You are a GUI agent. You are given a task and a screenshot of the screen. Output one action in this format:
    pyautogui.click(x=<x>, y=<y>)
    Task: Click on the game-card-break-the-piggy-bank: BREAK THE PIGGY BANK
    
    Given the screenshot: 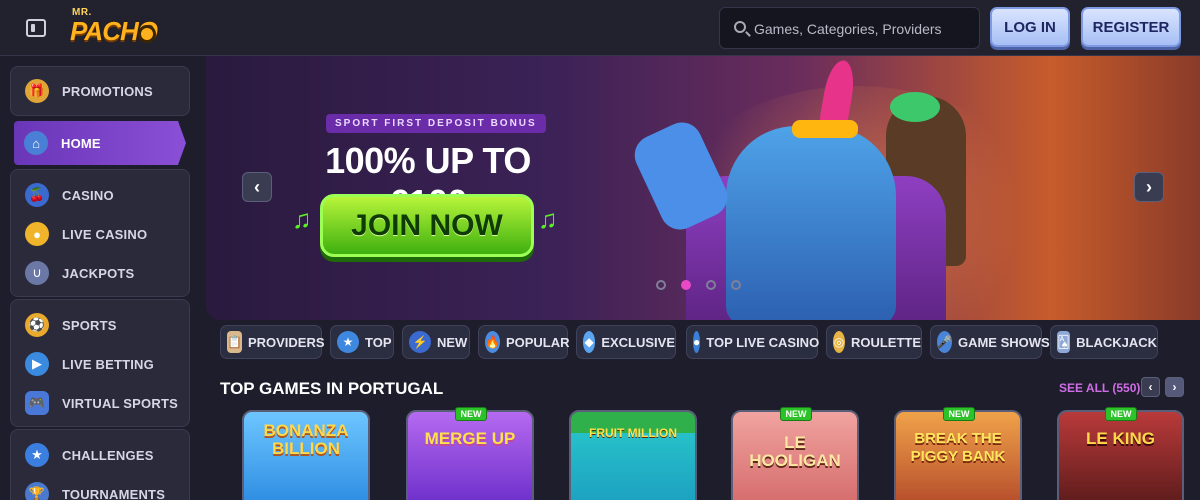 What is the action you would take?
    pyautogui.click(x=958, y=455)
    